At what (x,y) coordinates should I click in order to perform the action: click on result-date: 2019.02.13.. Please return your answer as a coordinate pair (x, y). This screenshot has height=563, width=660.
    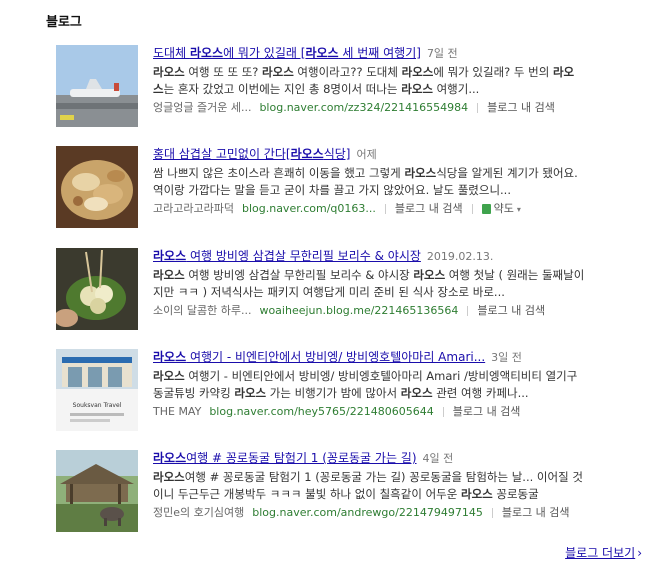
    Looking at the image, I should click on (460, 256).